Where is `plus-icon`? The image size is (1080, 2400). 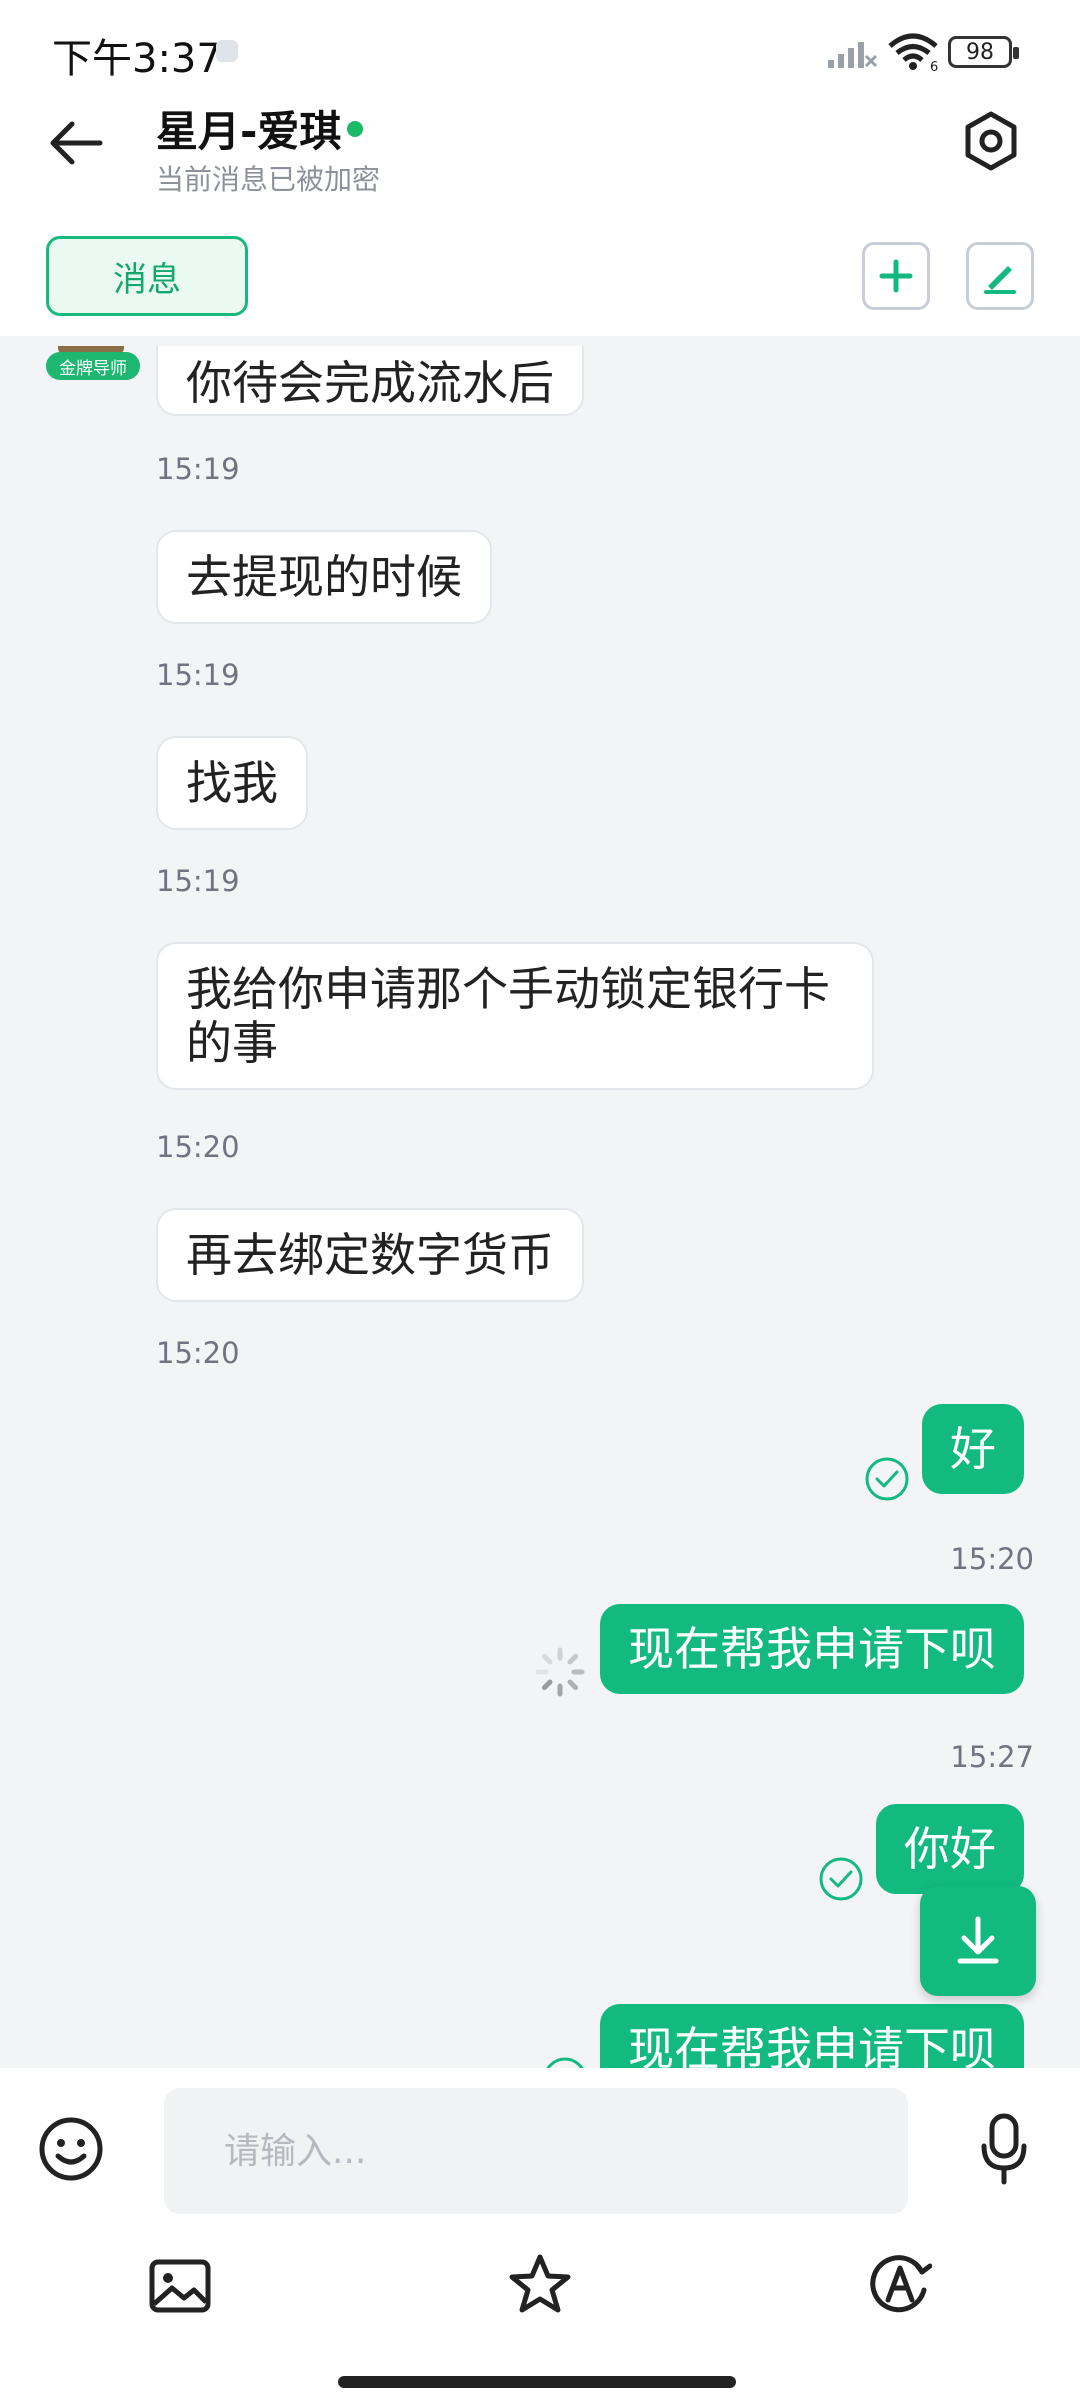
plus-icon is located at coordinates (896, 276).